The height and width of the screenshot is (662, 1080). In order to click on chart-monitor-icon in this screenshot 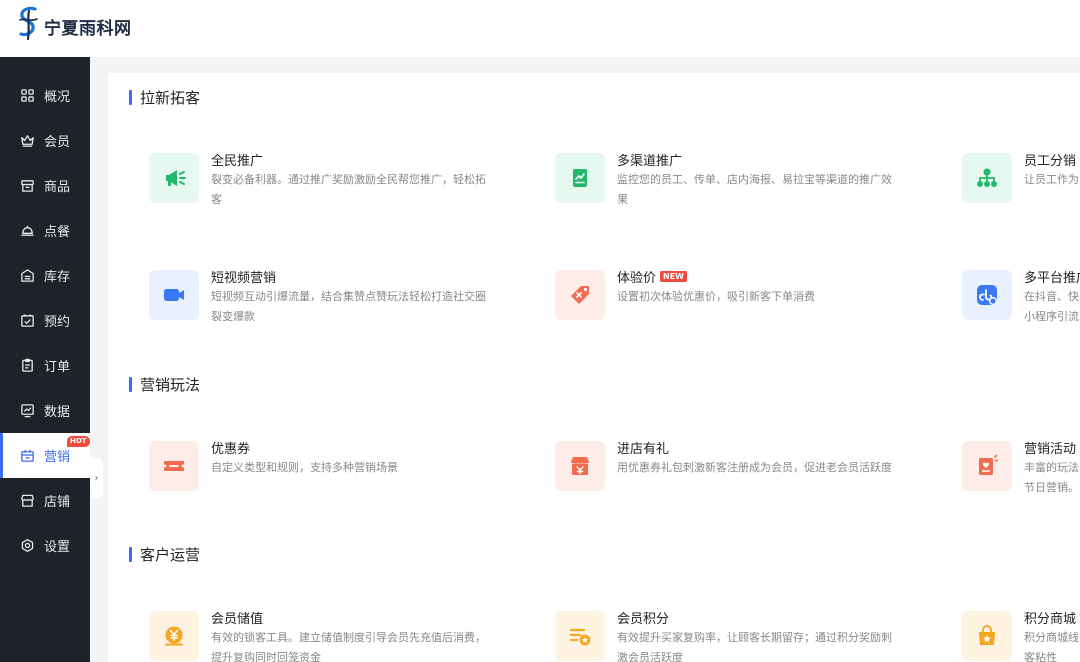, I will do `click(27, 411)`.